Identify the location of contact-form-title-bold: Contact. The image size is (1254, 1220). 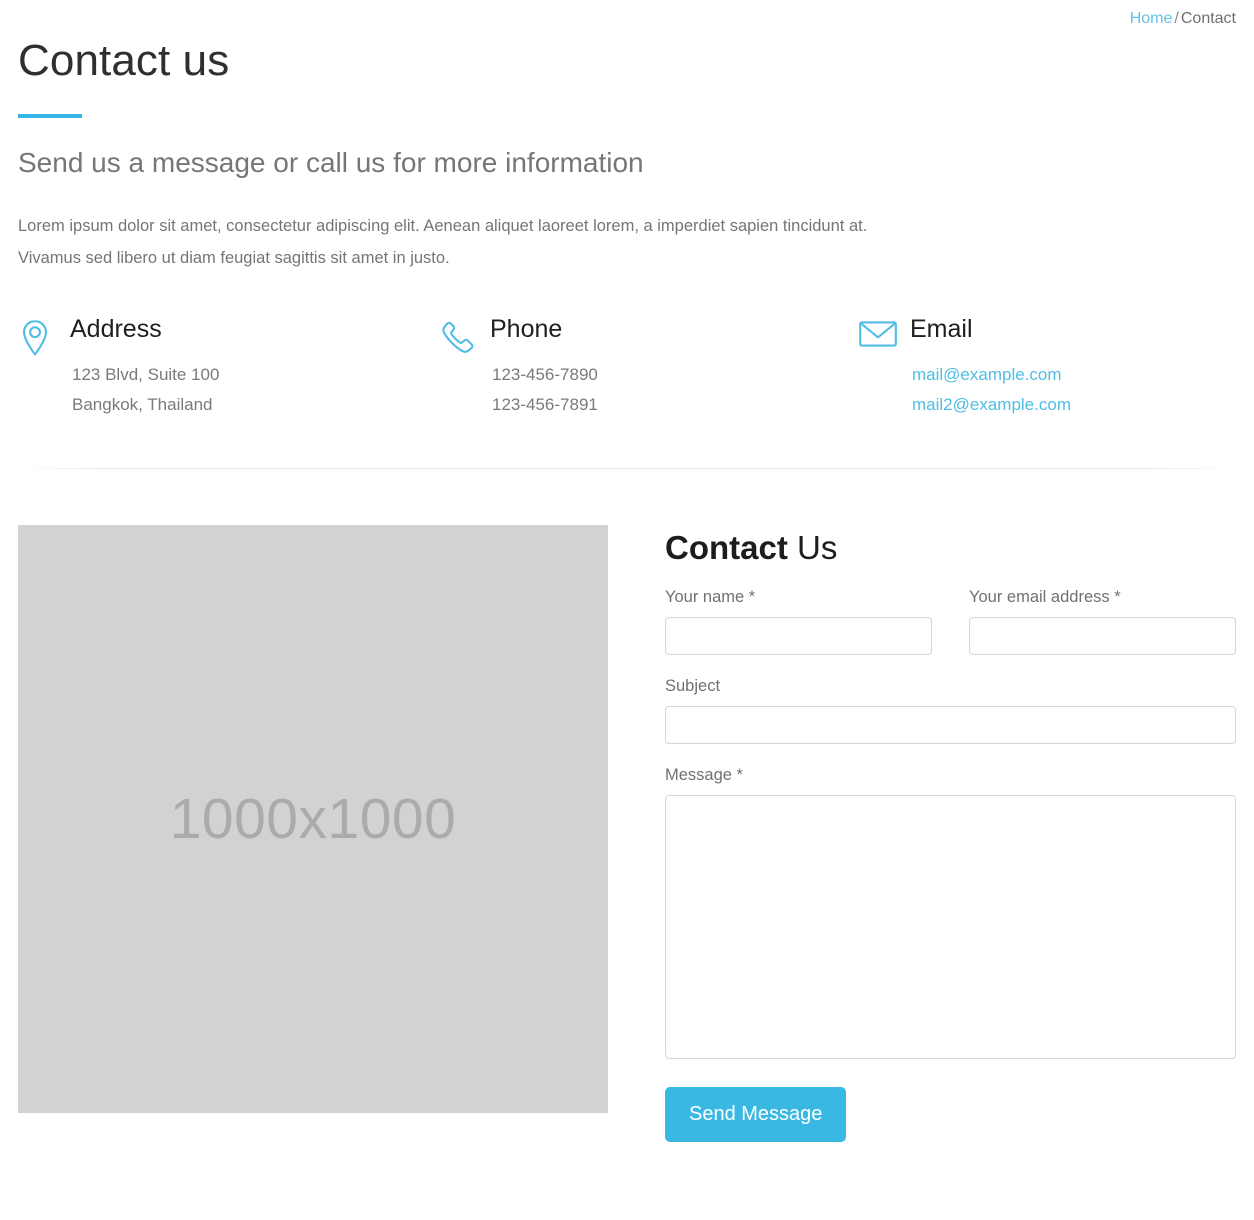
(726, 548).